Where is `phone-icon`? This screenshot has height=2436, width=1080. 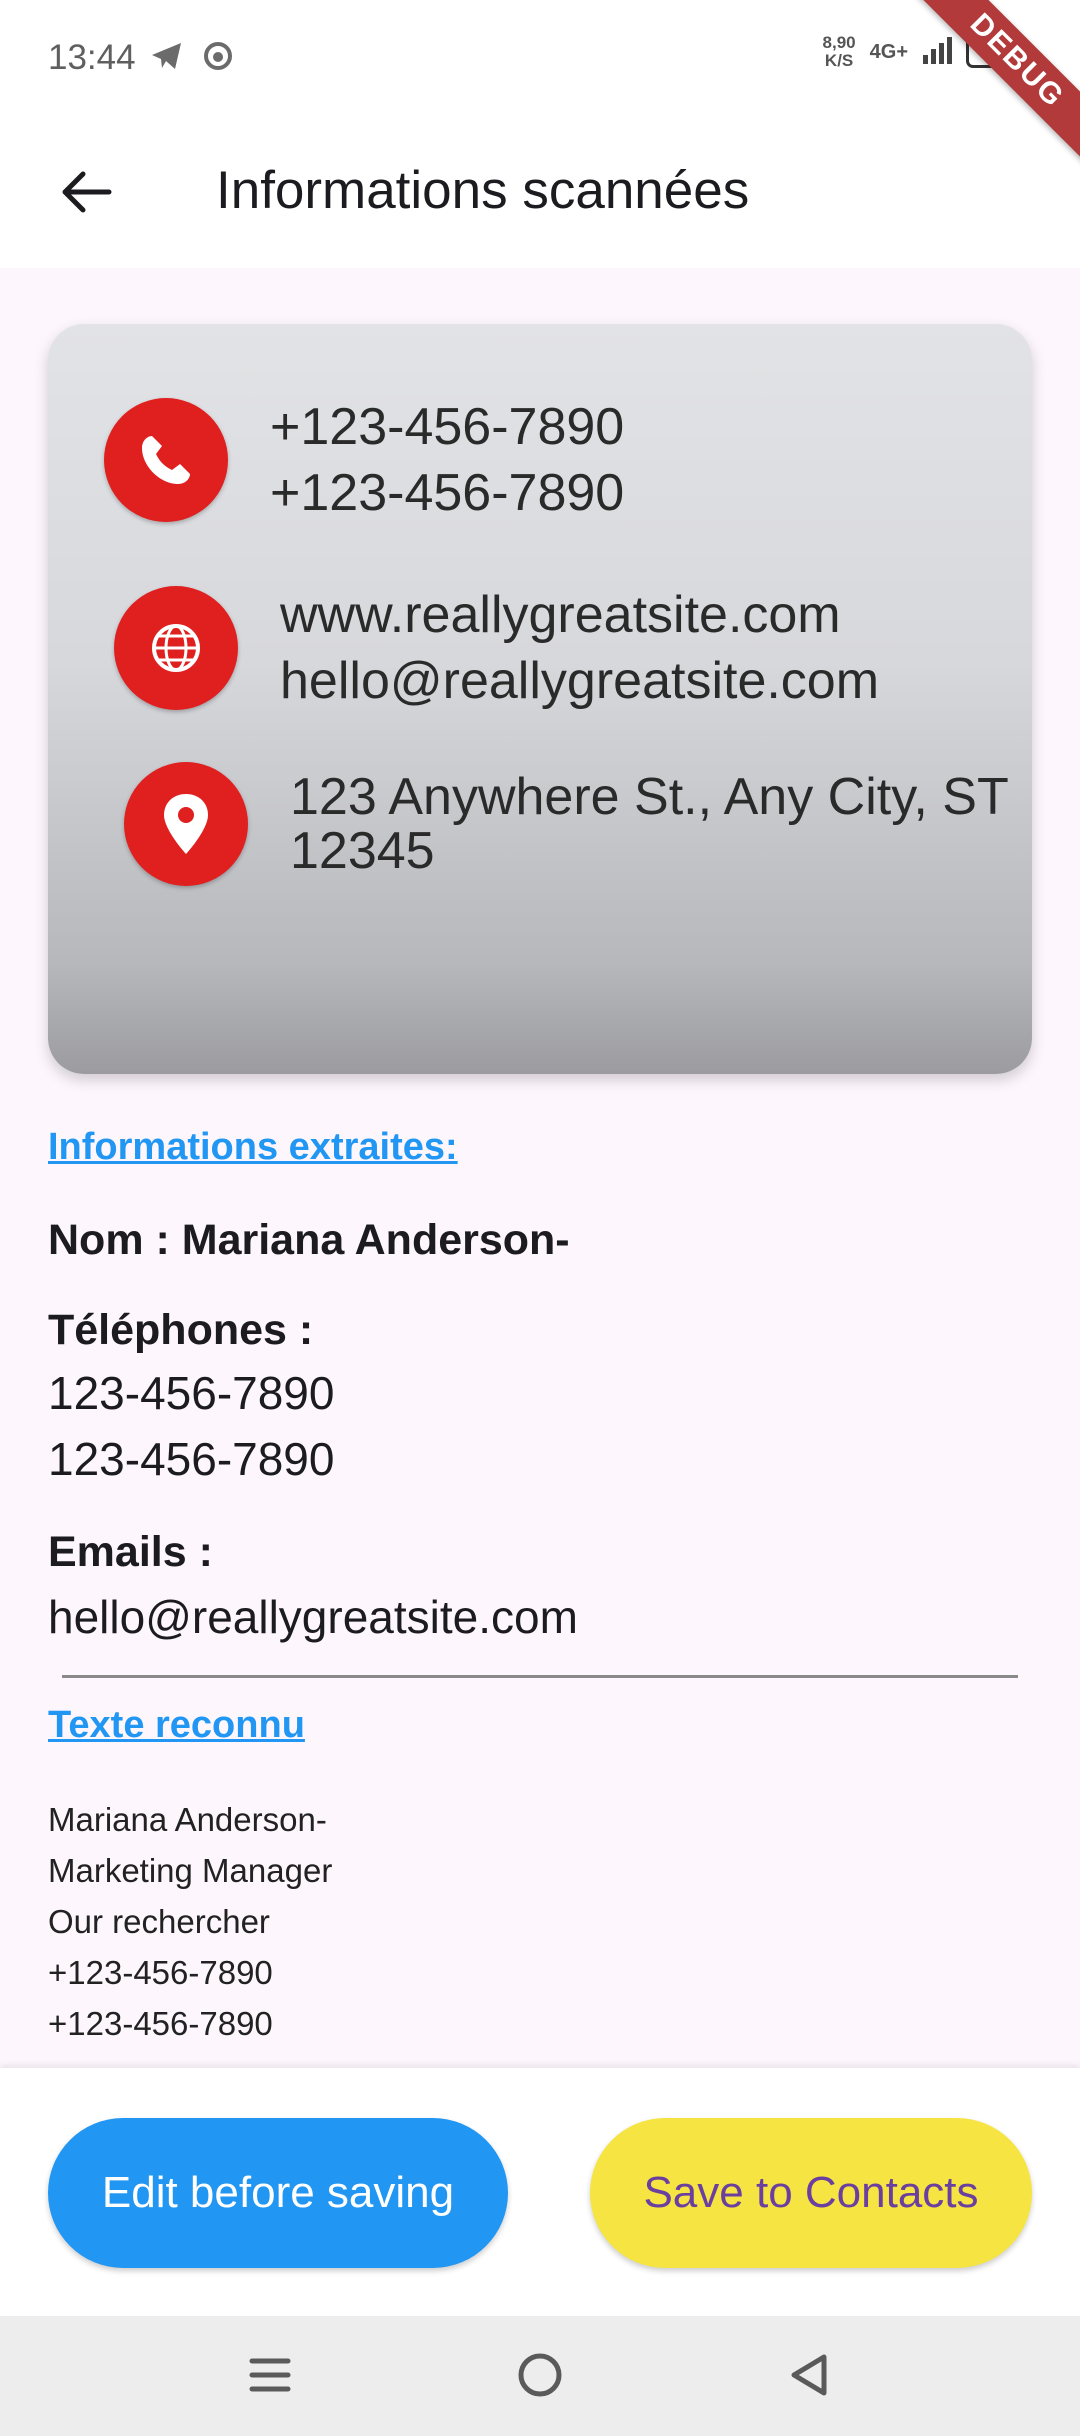
phone-icon is located at coordinates (166, 460).